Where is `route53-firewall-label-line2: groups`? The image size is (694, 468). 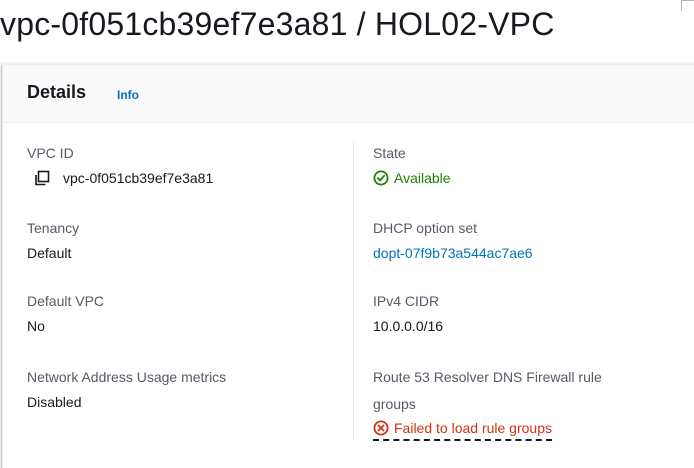
route53-firewall-label-line2: groups is located at coordinates (394, 404).